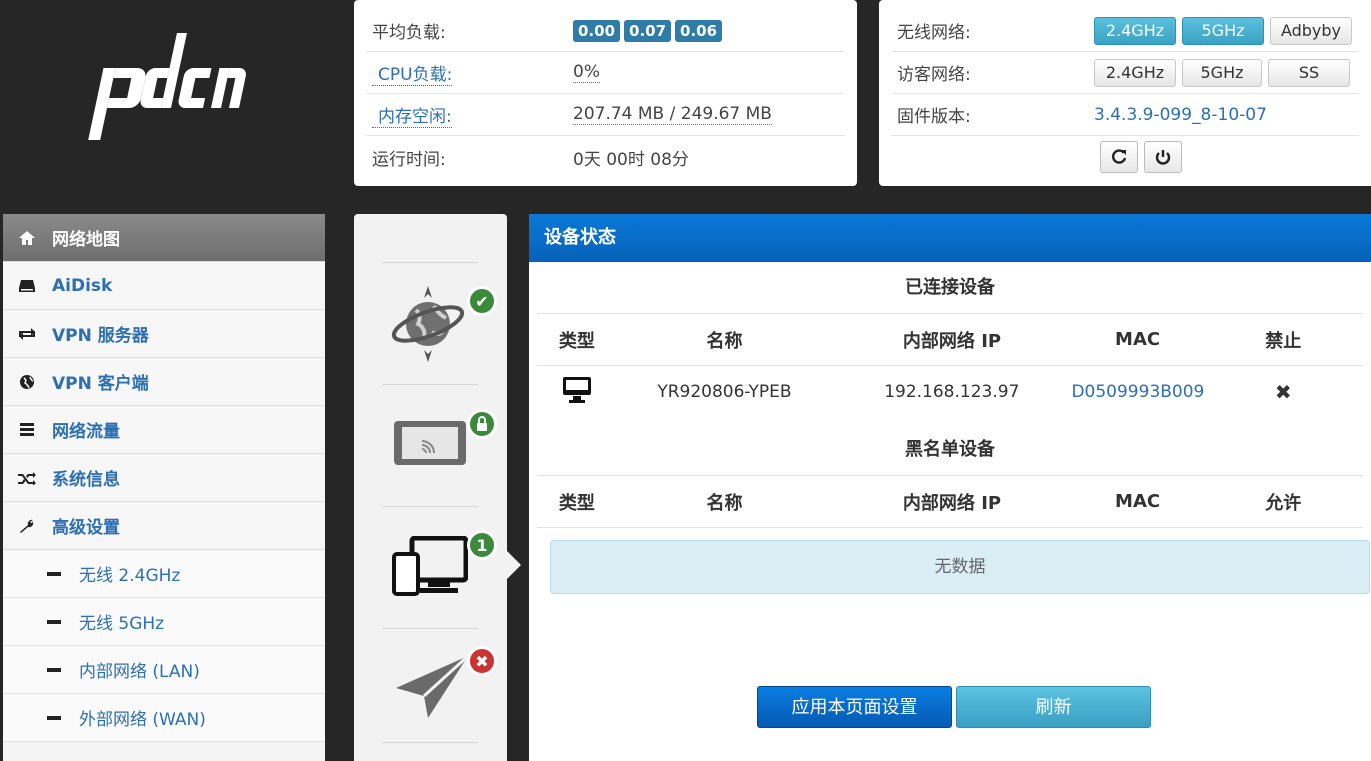  What do you see at coordinates (130, 576) in the screenshot?
I see `sidebar-subitem-label: 无线 2.4GHz` at bounding box center [130, 576].